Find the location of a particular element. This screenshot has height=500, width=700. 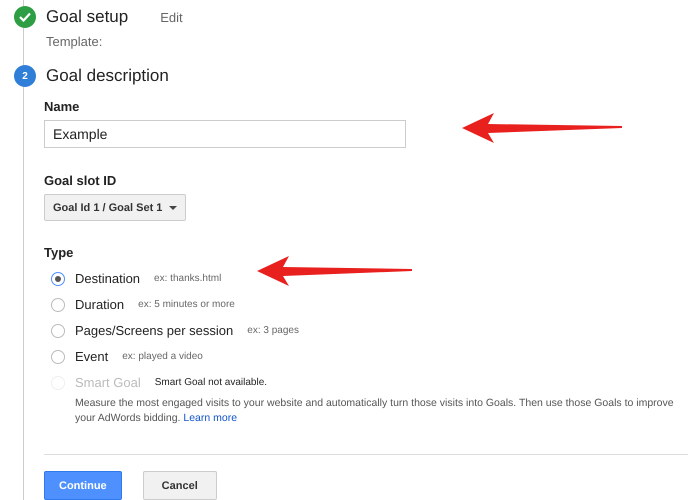

goal-slot-dropdown: Goal Id 1 / Goal Set 1 is located at coordinates (115, 207).